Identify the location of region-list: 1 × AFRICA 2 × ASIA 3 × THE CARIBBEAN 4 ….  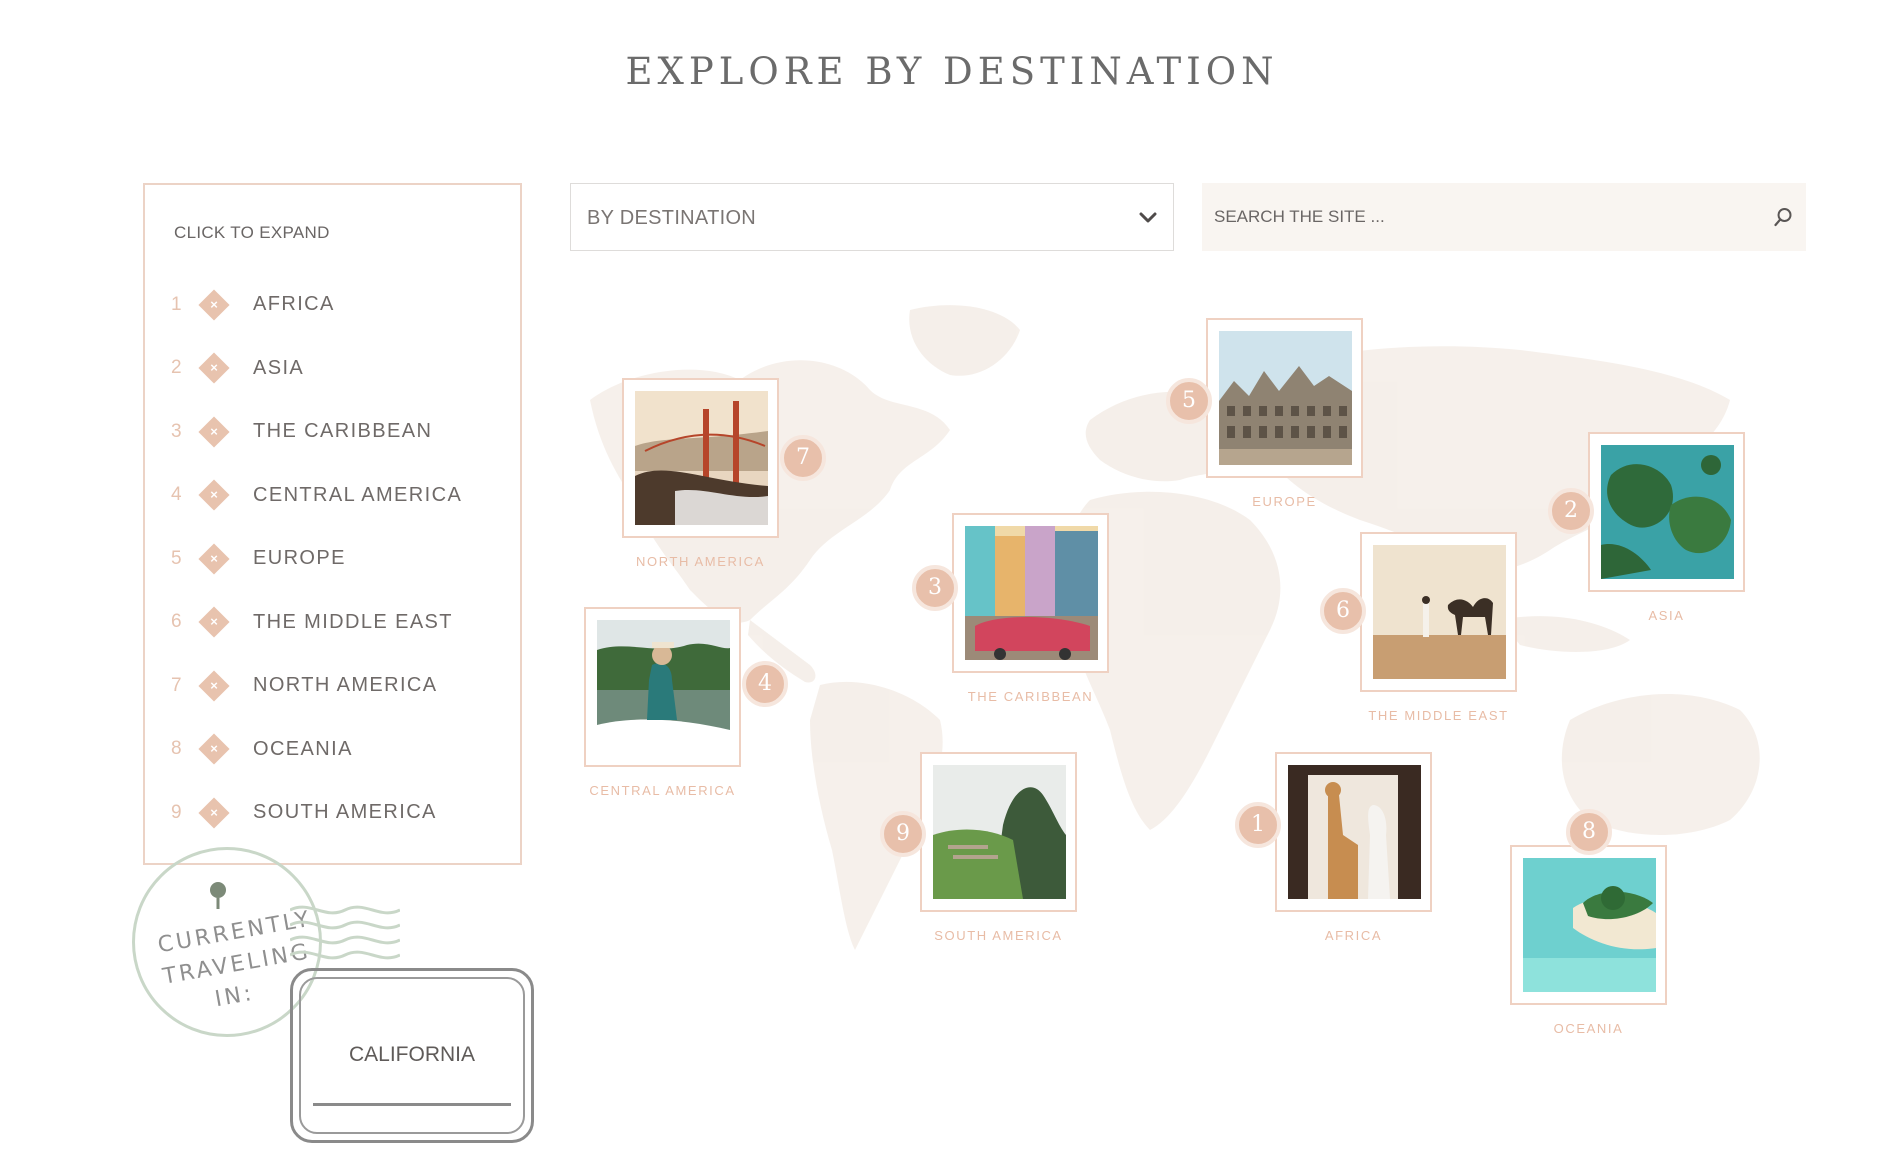
(316, 559).